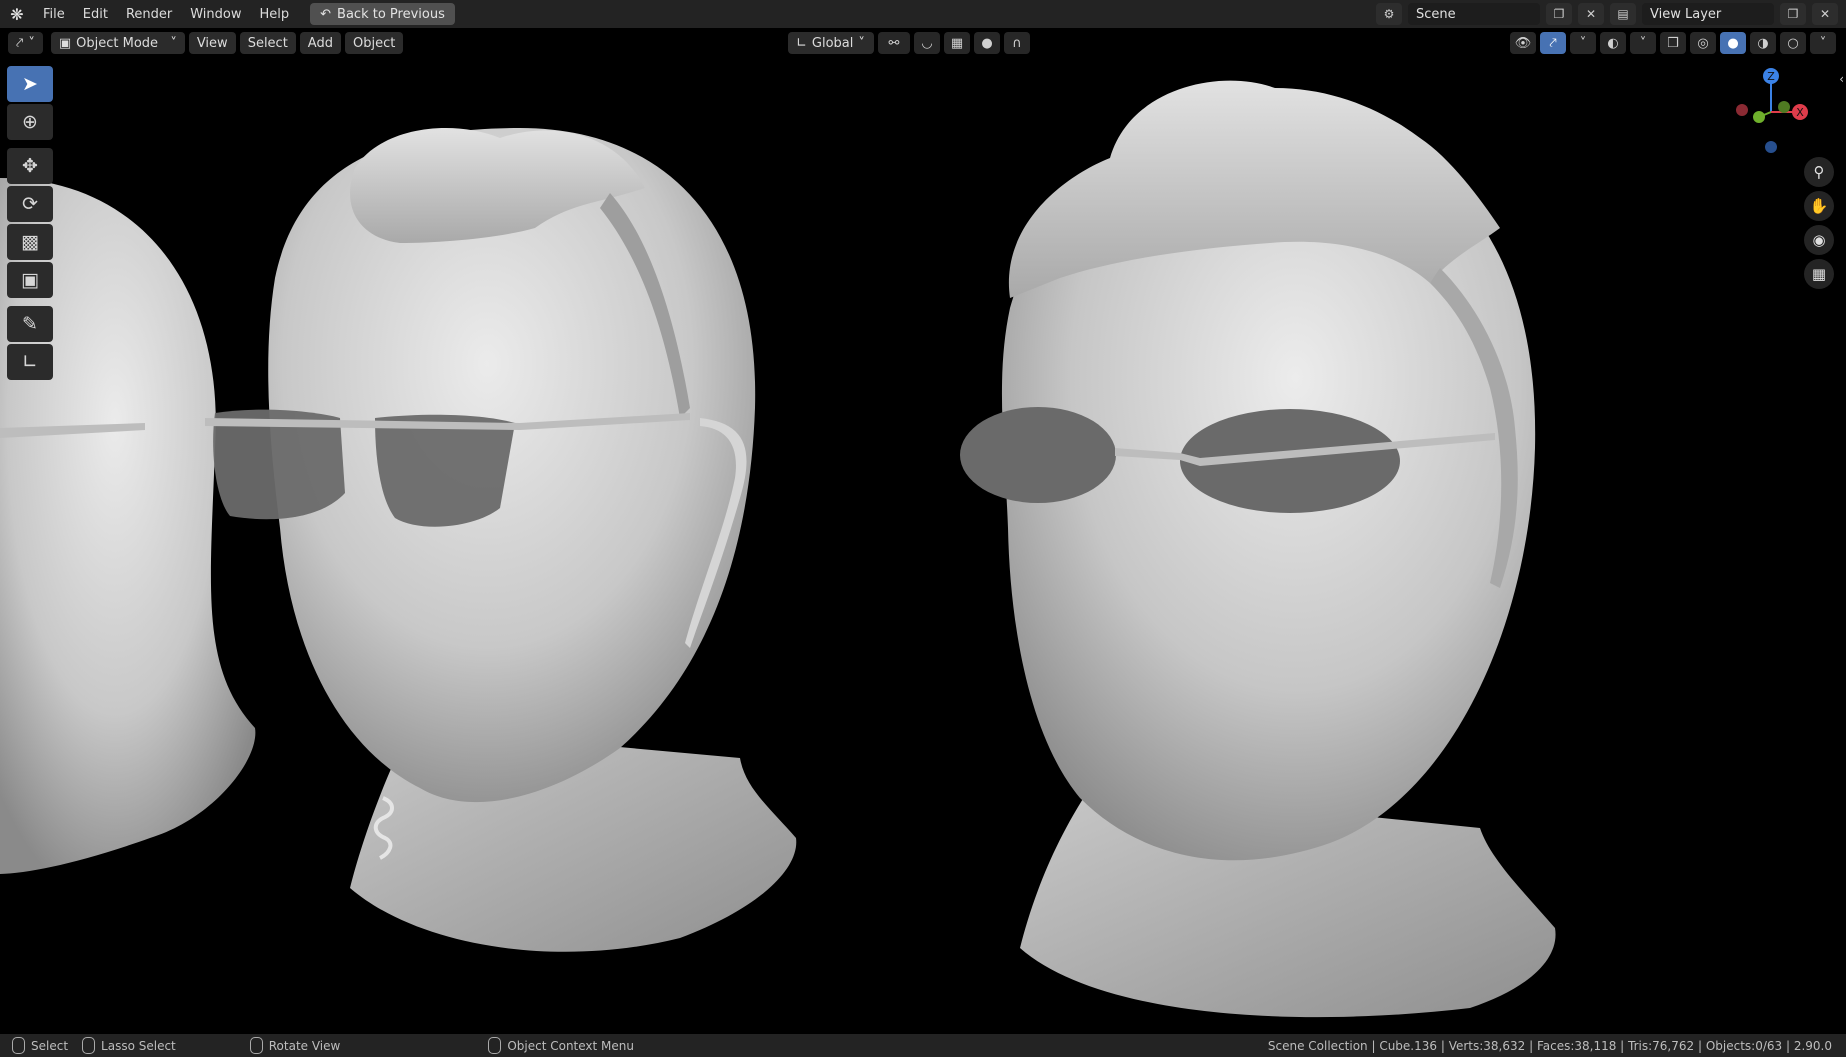  I want to click on annotate-tool-icon: ✎, so click(30, 324).